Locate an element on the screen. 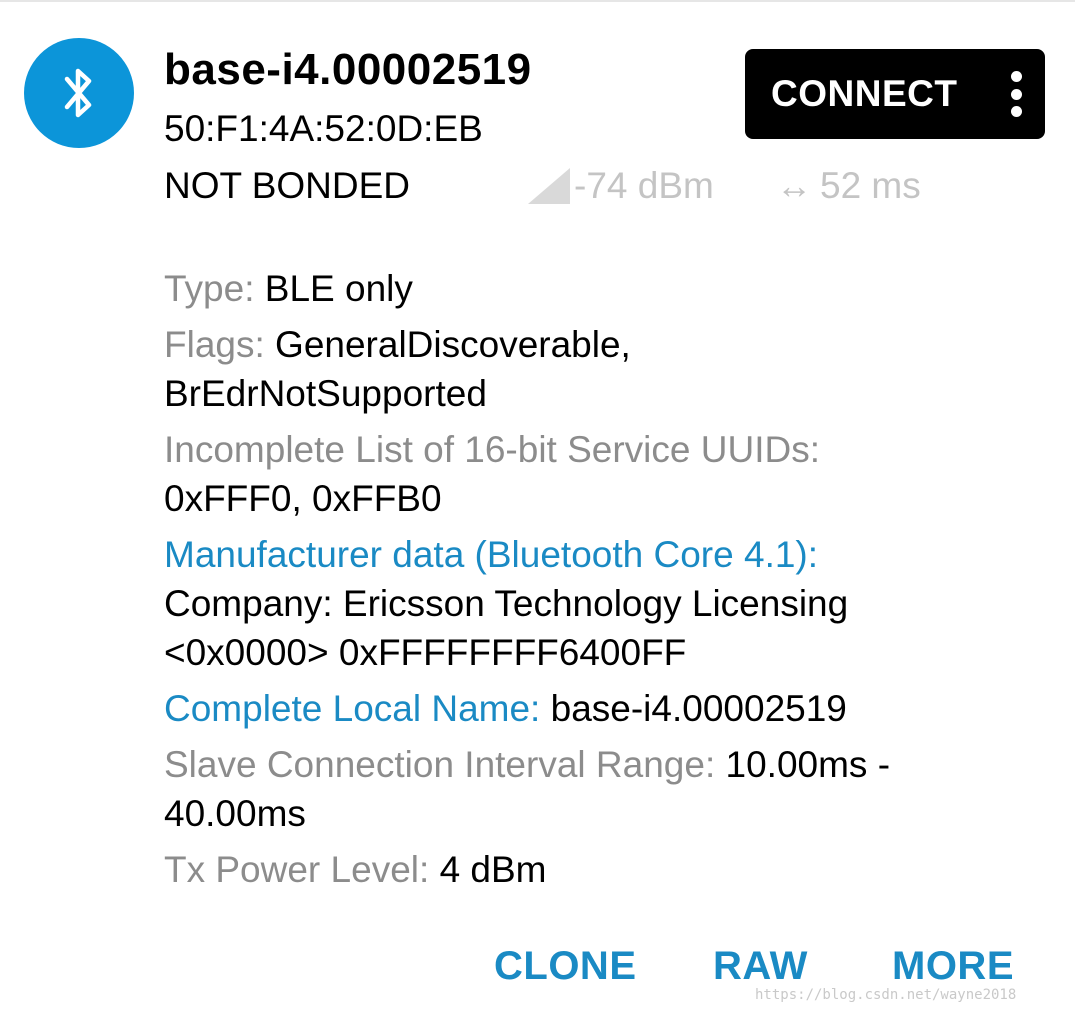 The width and height of the screenshot is (1075, 1017). interval-arrows-icon: ↔ is located at coordinates (794, 185).